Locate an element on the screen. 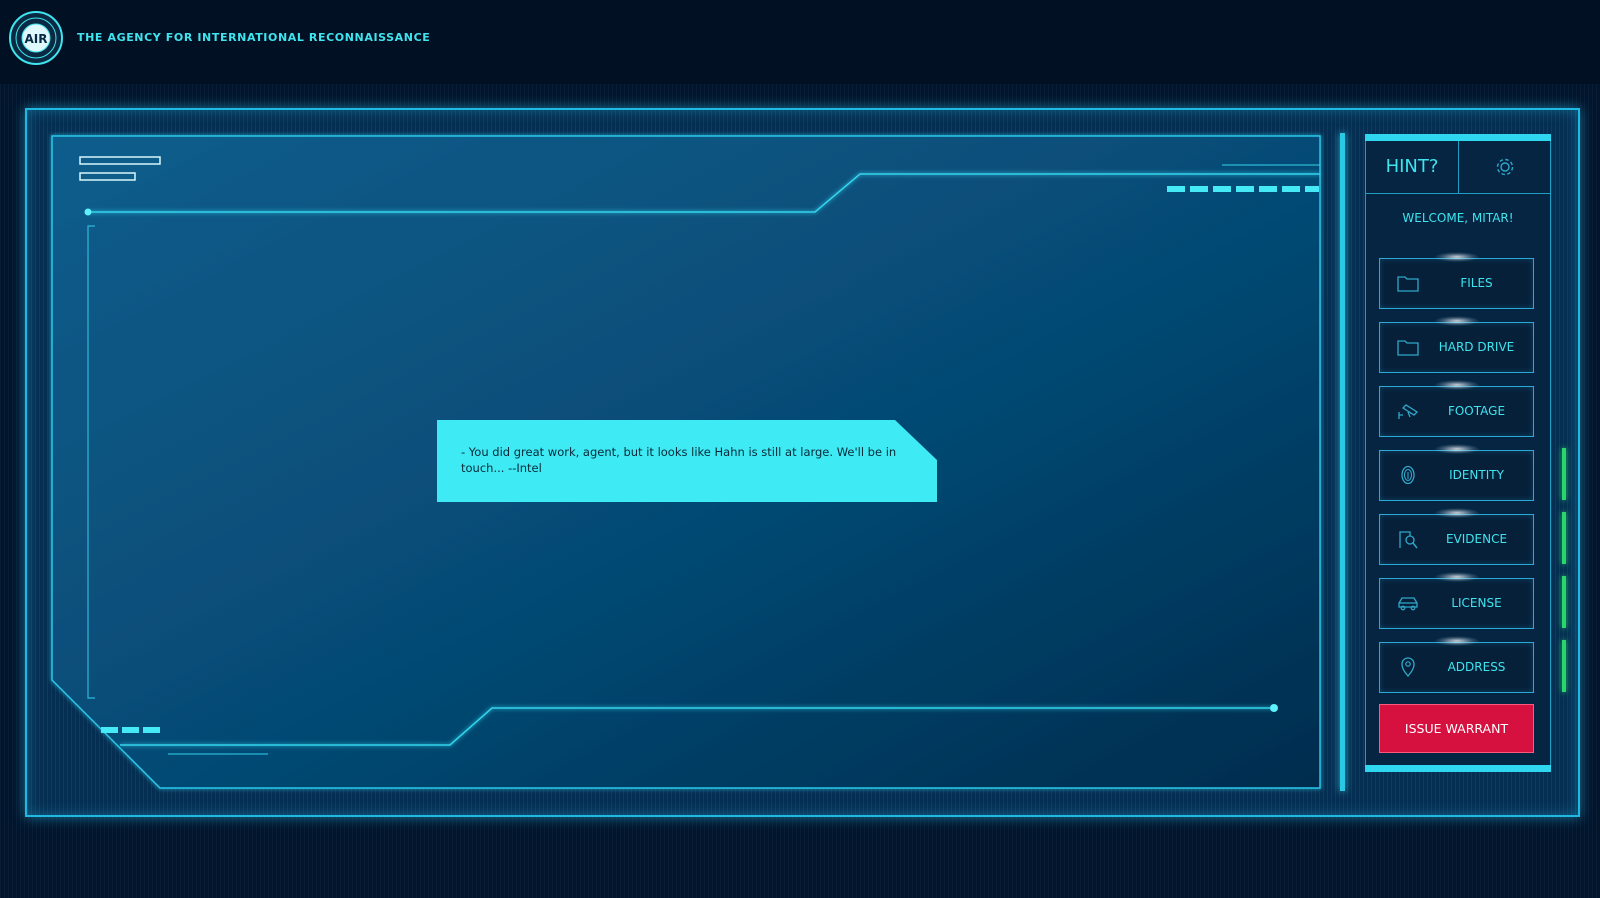  display-divider-bar is located at coordinates (1342, 462).